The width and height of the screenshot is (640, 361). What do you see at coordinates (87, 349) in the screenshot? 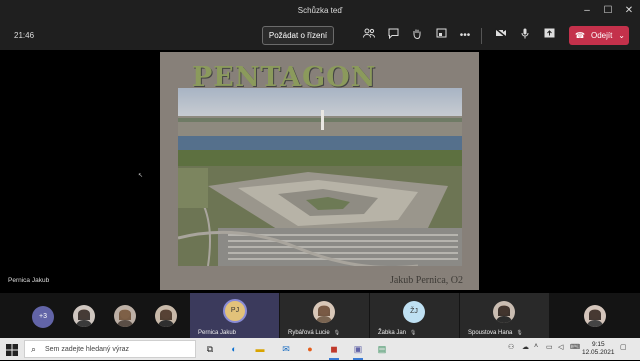
I see `search-placeholder: Sem zadejte hledaný výraz` at bounding box center [87, 349].